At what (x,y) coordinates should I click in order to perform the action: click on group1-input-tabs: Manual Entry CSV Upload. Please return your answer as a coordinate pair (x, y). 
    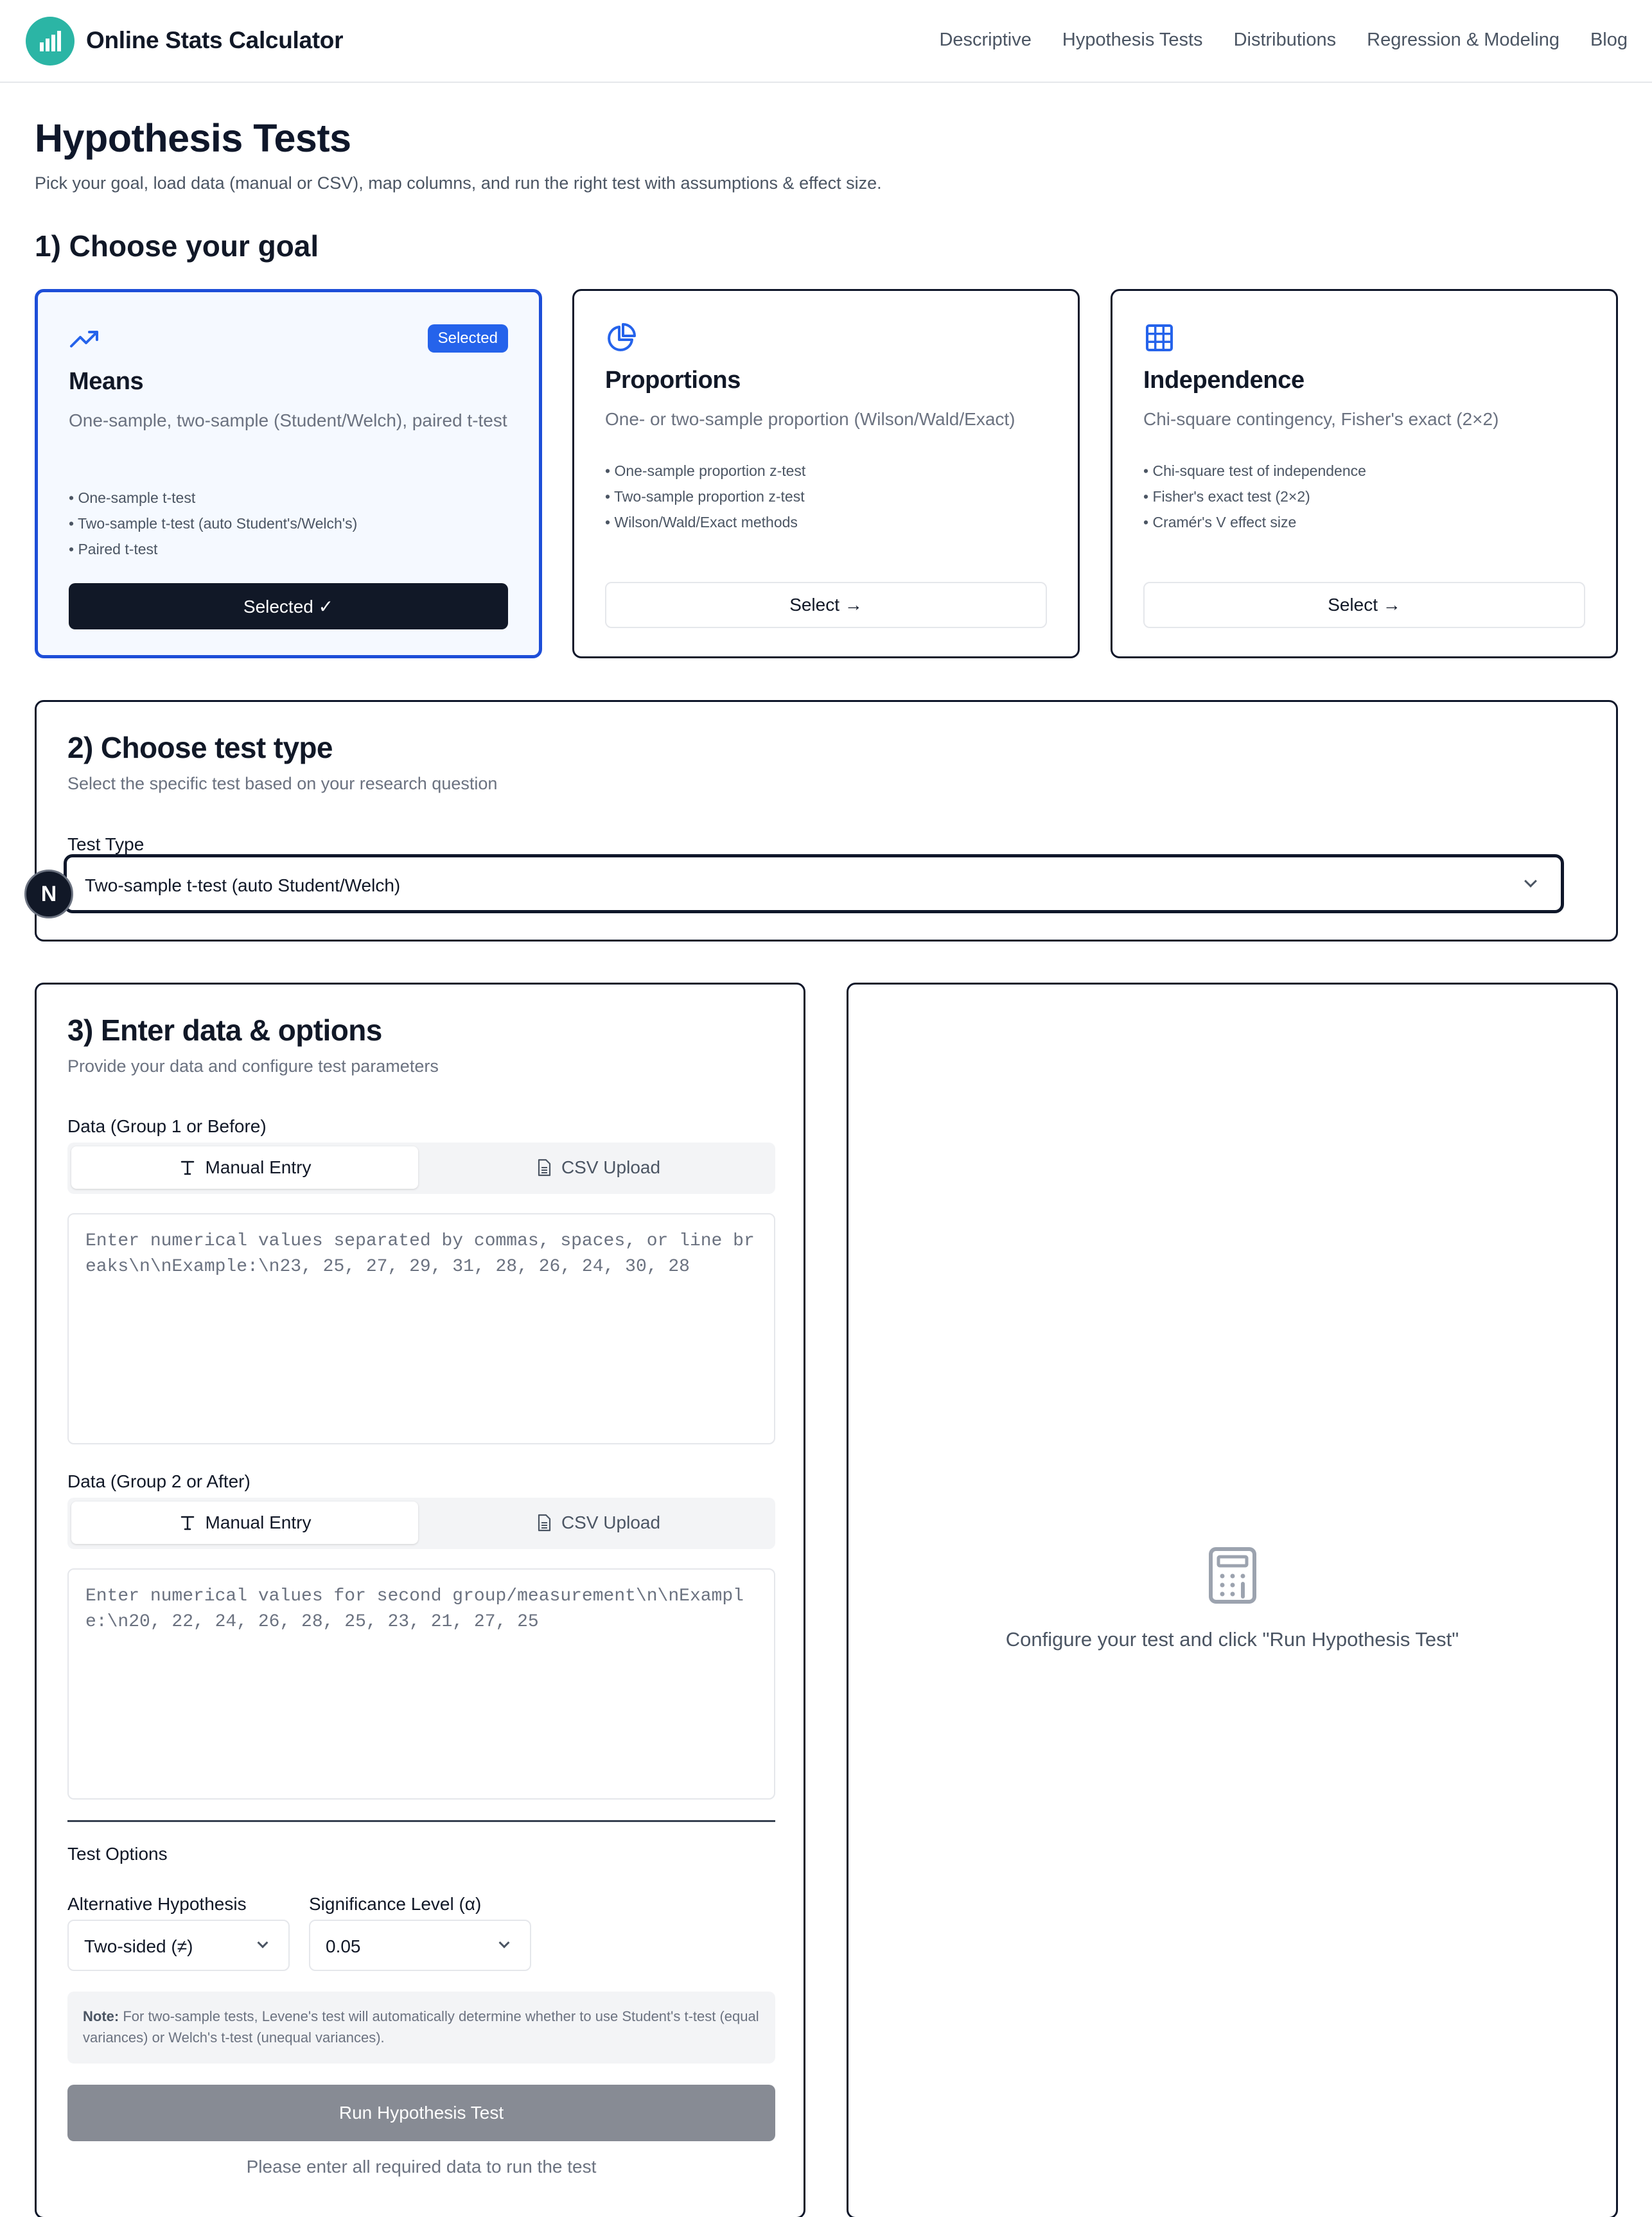
    Looking at the image, I should click on (421, 1168).